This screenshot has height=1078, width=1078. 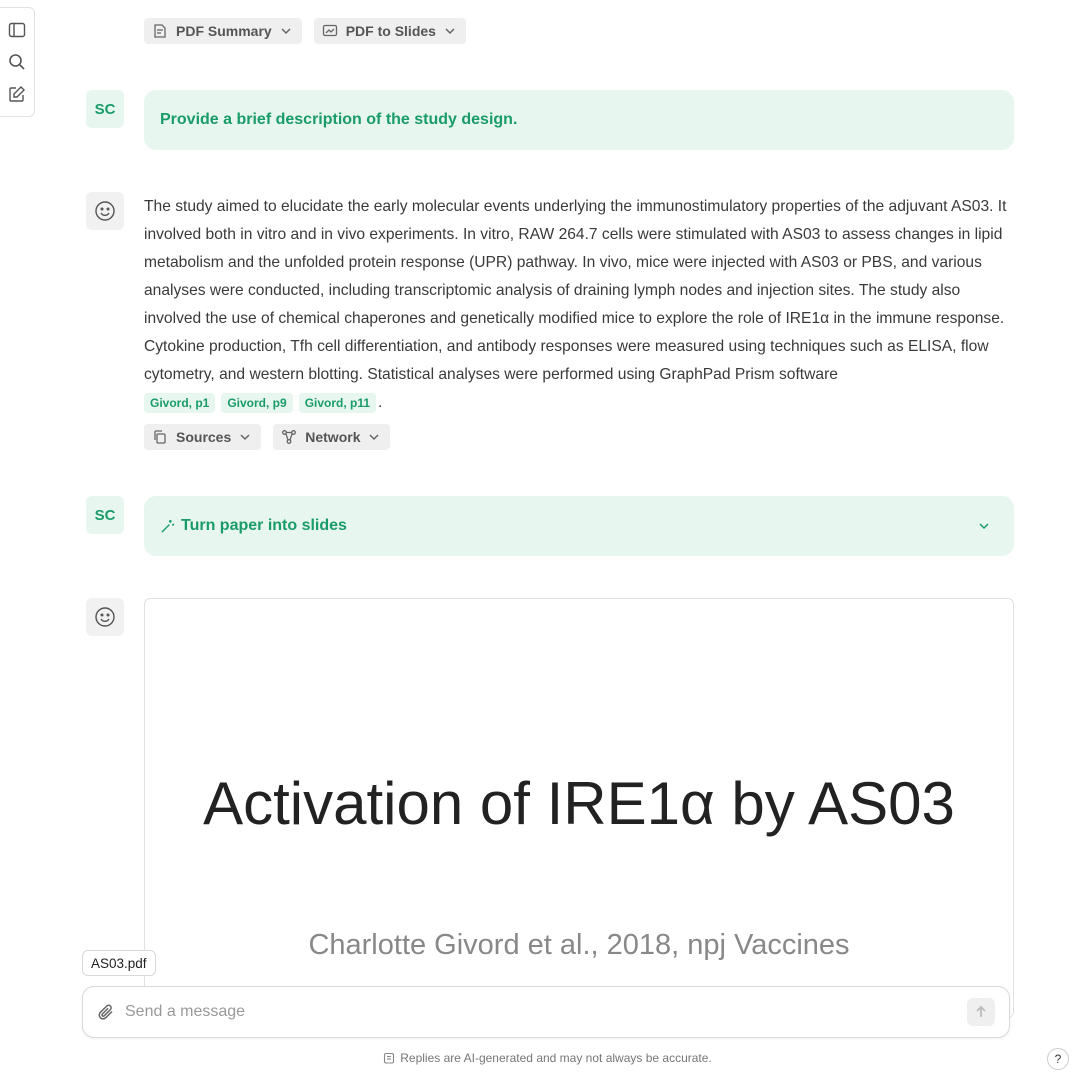 I want to click on network-icon, so click(x=289, y=437).